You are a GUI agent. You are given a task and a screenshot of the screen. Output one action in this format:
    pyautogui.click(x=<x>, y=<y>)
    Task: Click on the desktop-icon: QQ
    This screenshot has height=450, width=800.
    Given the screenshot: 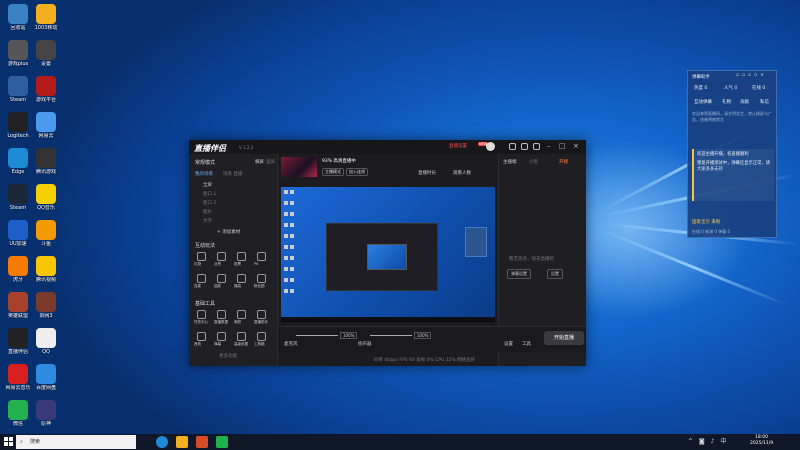 What is the action you would take?
    pyautogui.click(x=46, y=341)
    